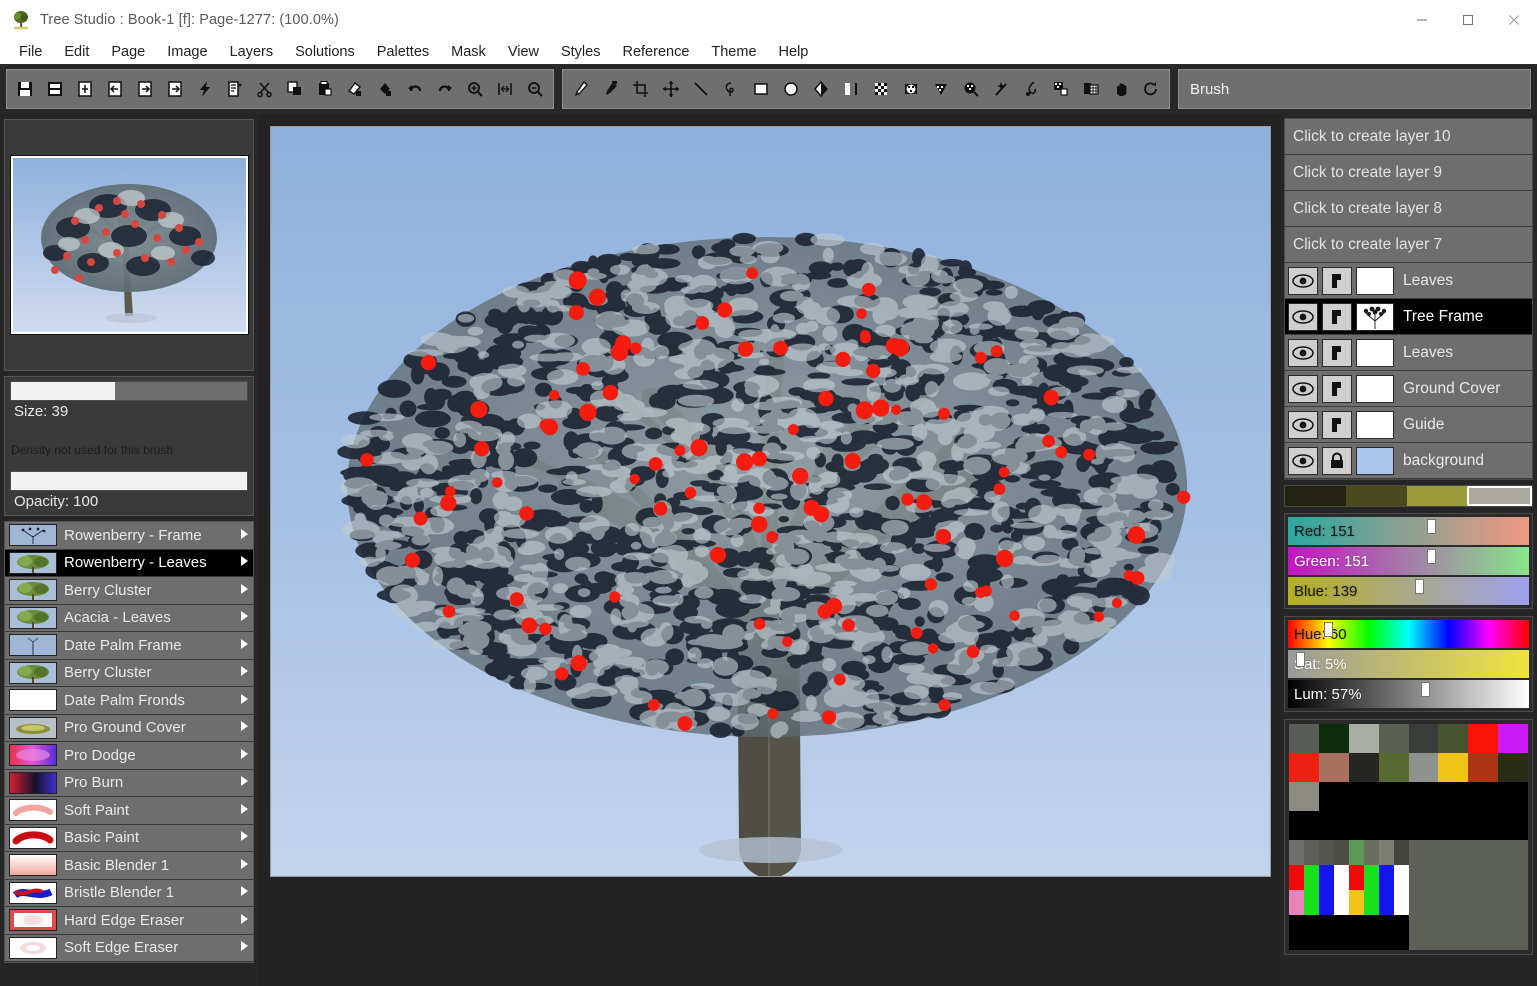  Describe the element at coordinates (1121, 89) in the screenshot. I see `hand-icon` at that location.